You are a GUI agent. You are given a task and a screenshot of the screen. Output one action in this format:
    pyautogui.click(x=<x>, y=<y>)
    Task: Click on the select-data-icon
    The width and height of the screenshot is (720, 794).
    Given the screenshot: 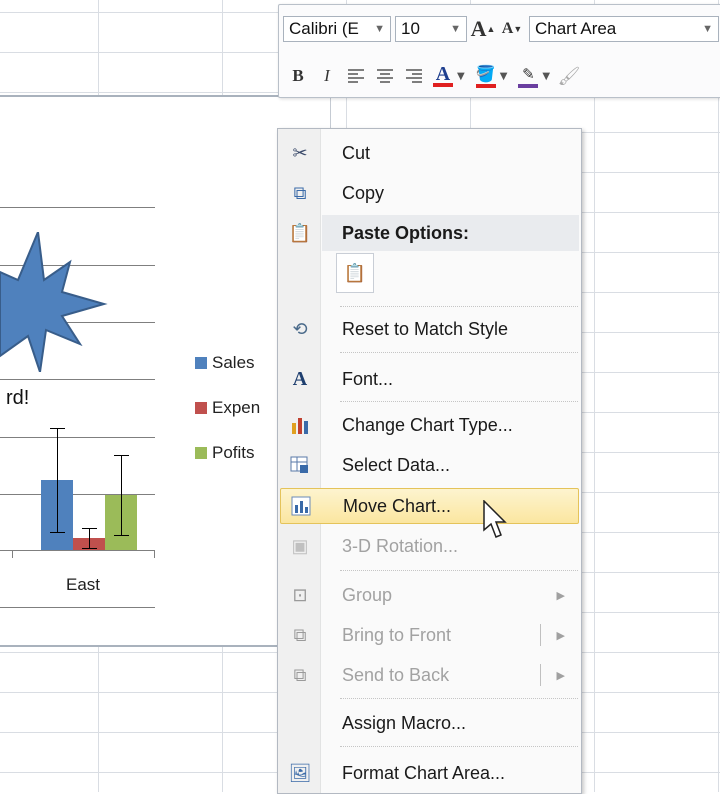 What is the action you would take?
    pyautogui.click(x=300, y=465)
    